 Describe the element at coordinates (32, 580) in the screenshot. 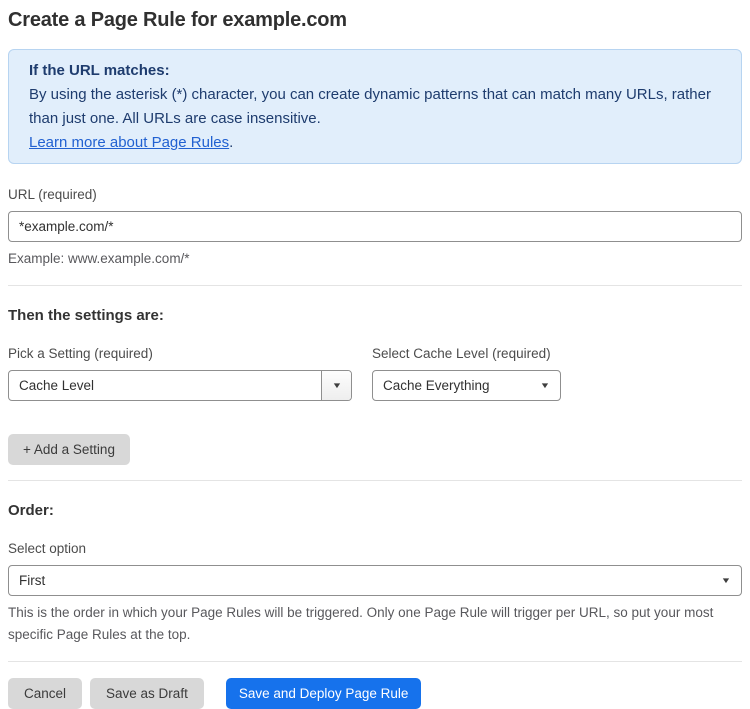

I see `order-value: First` at that location.